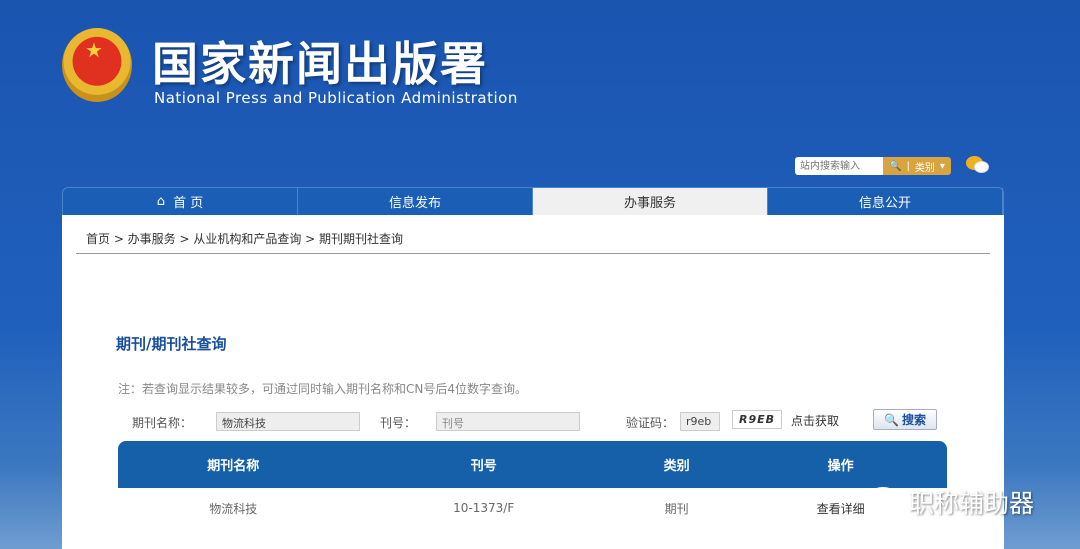 The width and height of the screenshot is (1080, 549). What do you see at coordinates (288, 421) in the screenshot?
I see `journal-name-input: 物流科技` at bounding box center [288, 421].